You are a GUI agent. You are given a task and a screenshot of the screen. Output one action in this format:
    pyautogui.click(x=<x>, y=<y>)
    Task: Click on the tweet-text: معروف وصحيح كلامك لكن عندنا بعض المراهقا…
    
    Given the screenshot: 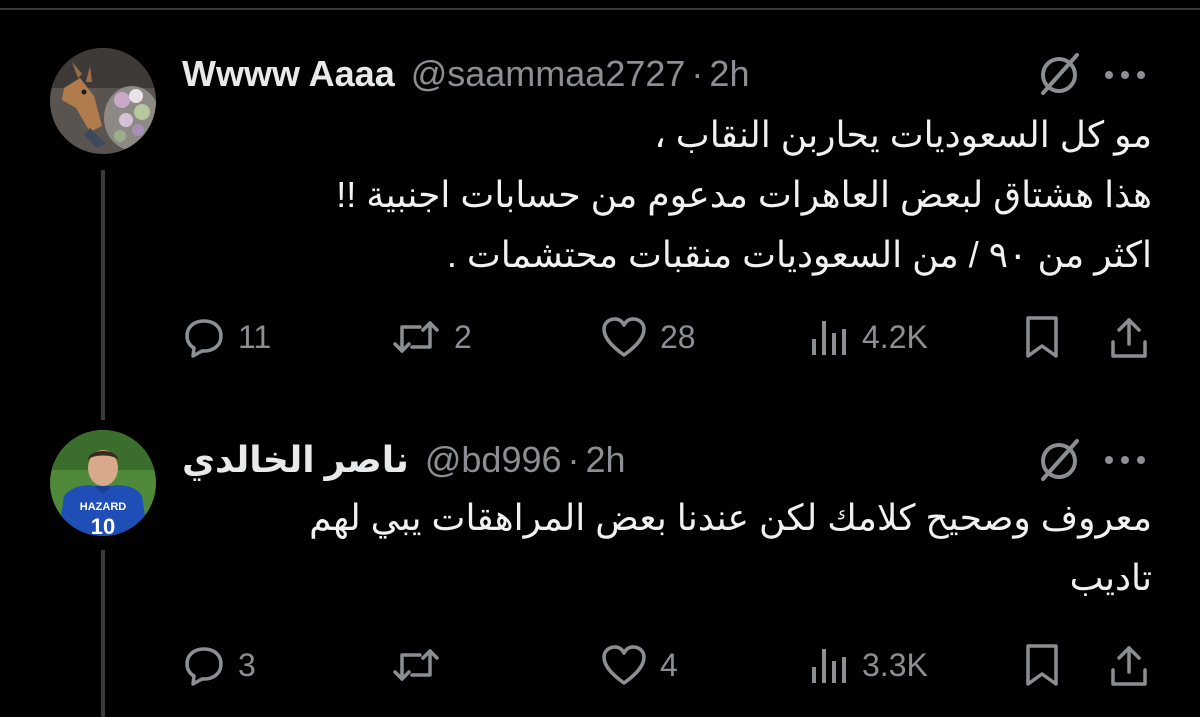 What is the action you would take?
    pyautogui.click(x=730, y=548)
    